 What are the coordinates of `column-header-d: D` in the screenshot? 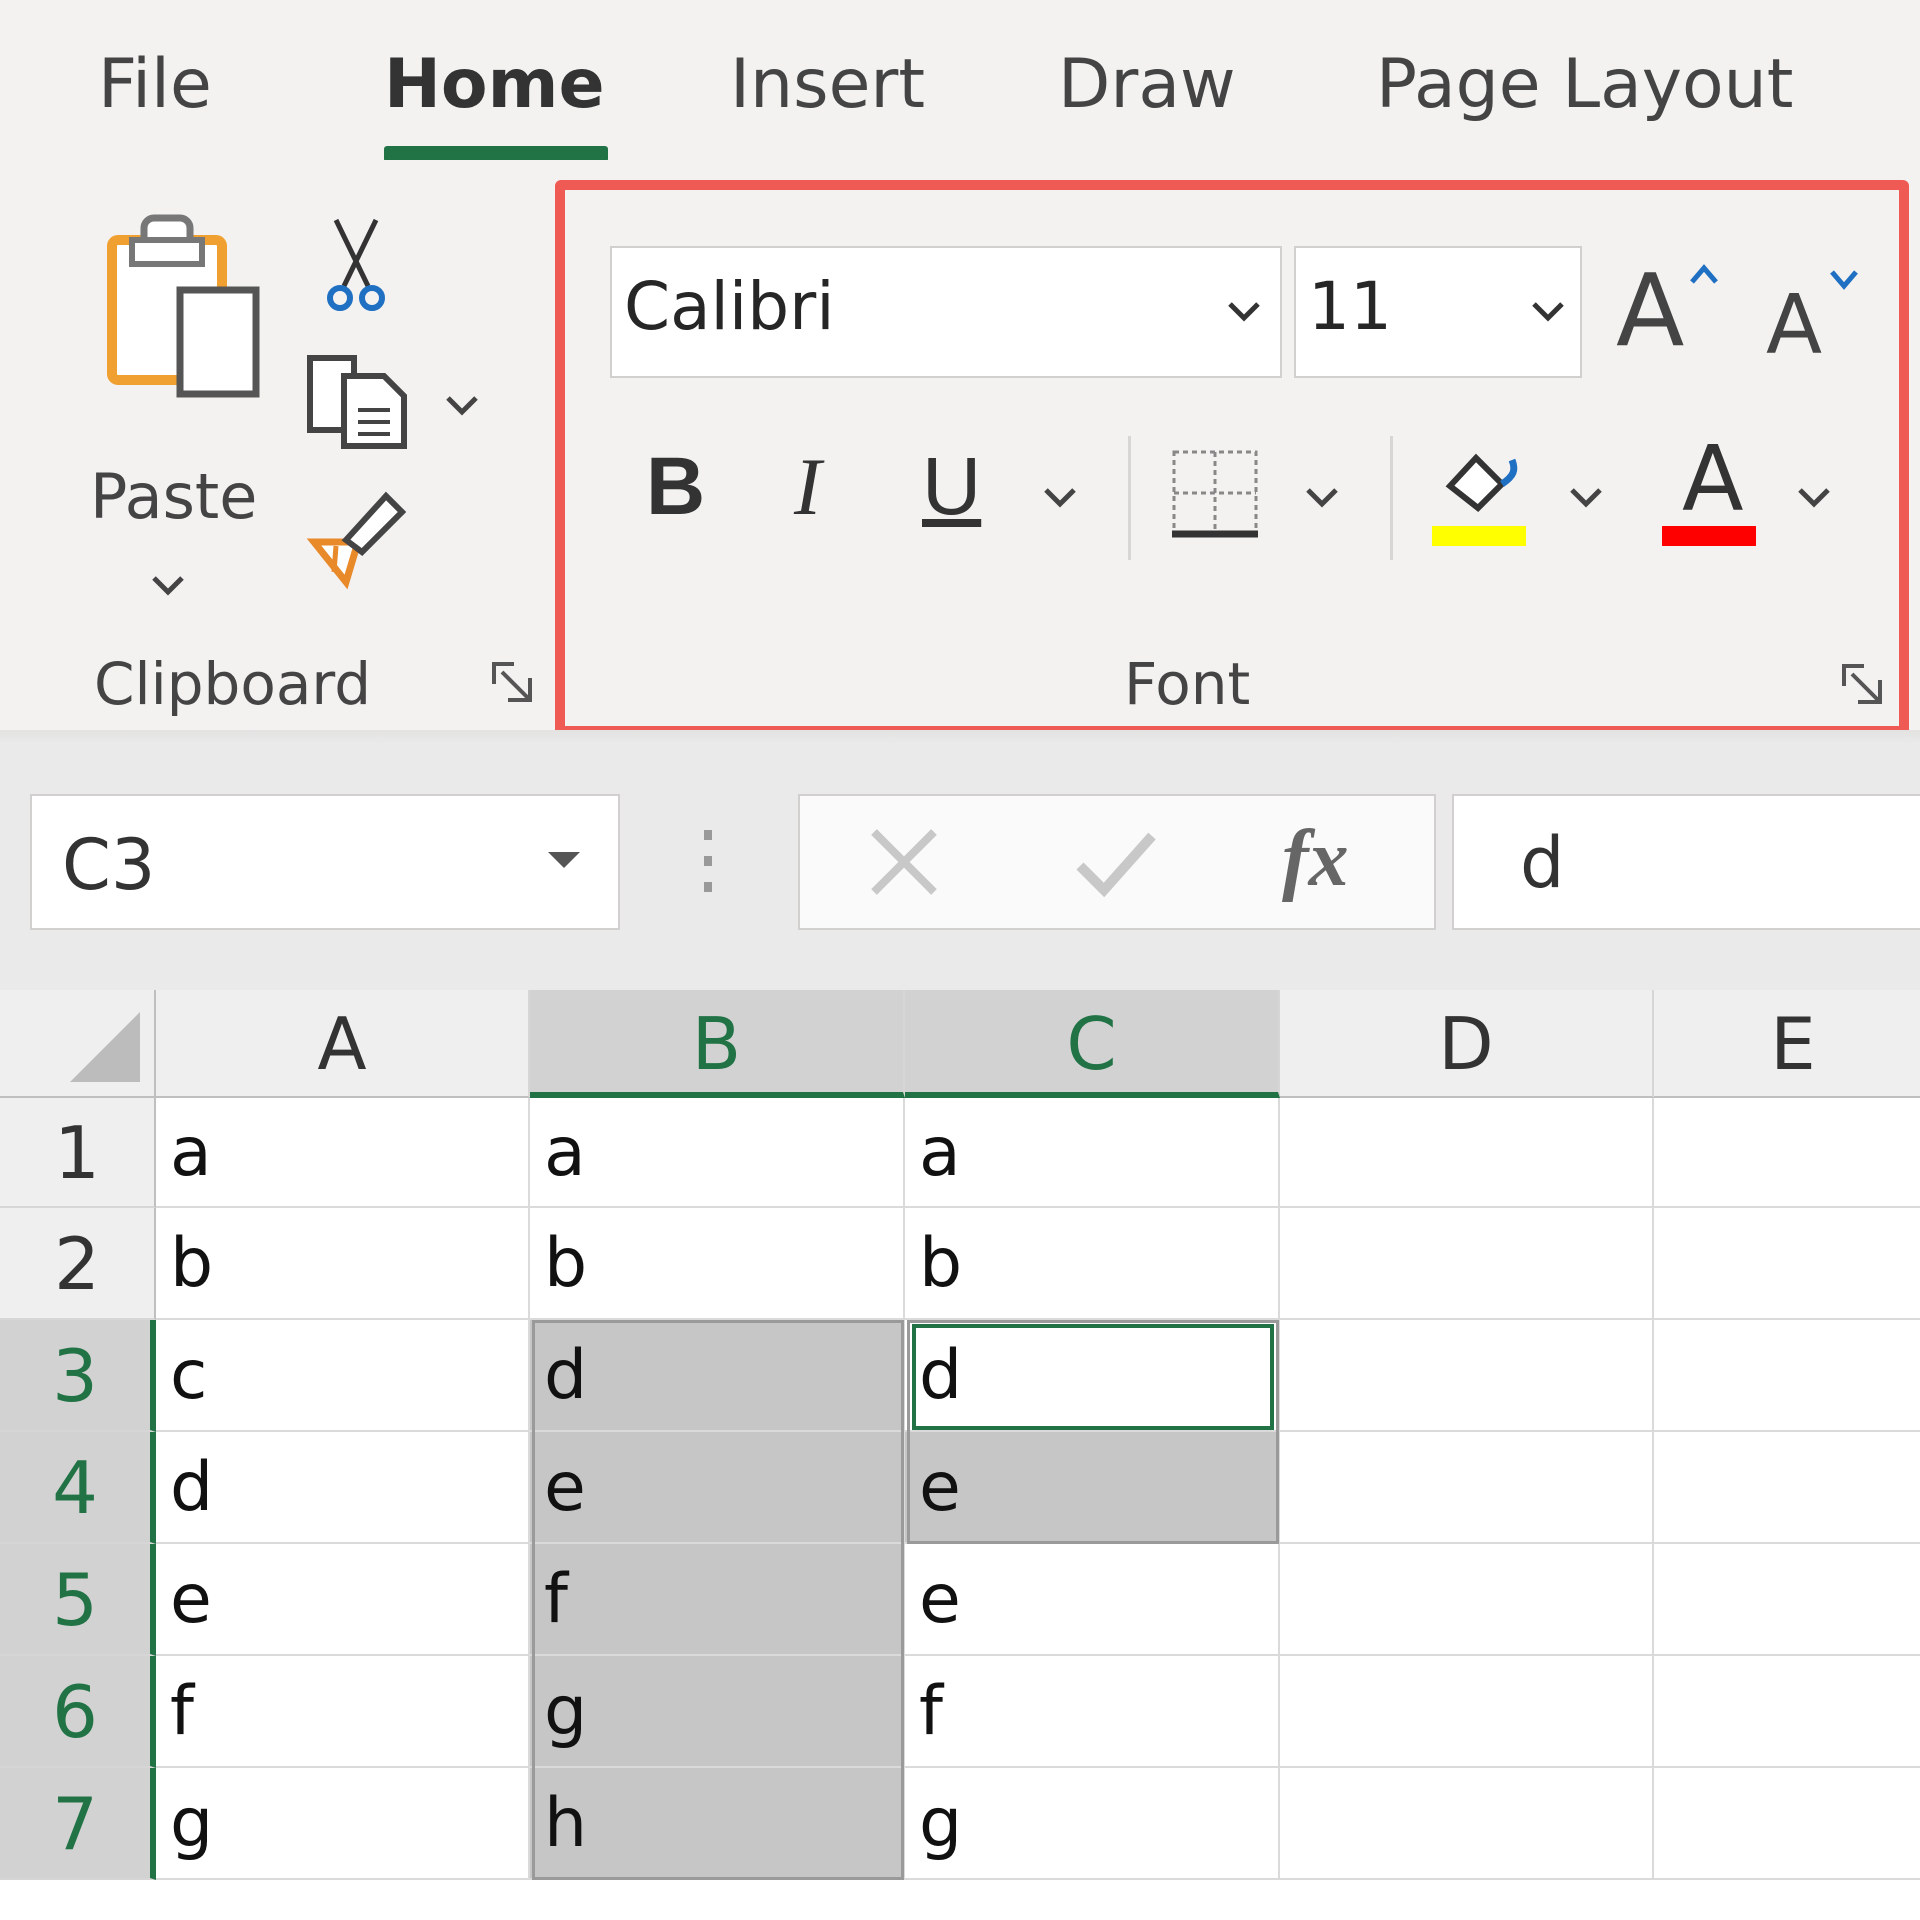 It's located at (1467, 1044).